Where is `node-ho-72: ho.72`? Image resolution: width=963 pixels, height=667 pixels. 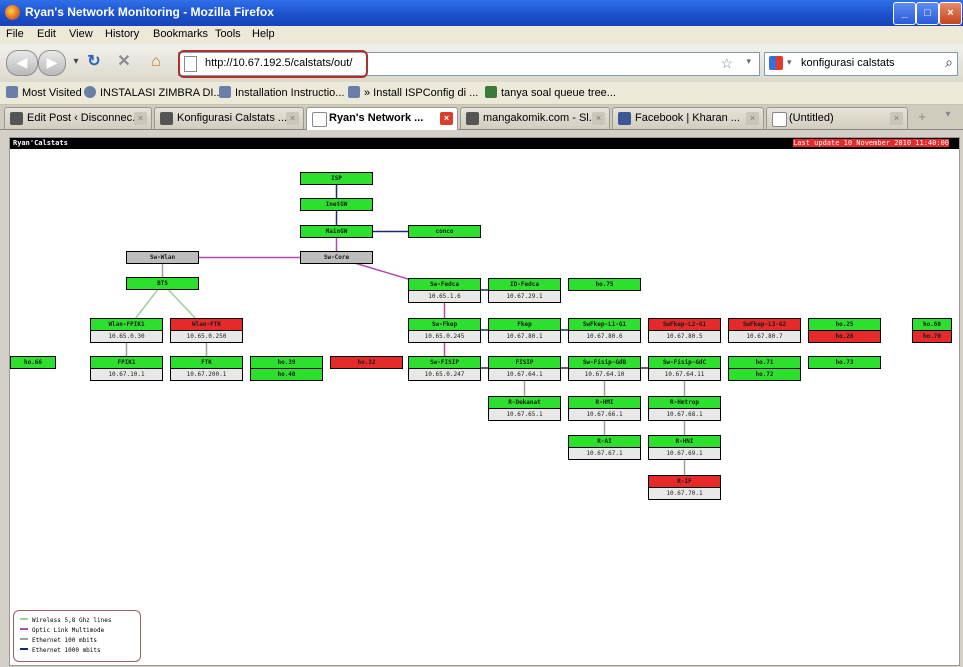
node-ho-72: ho.72 is located at coordinates (764, 374).